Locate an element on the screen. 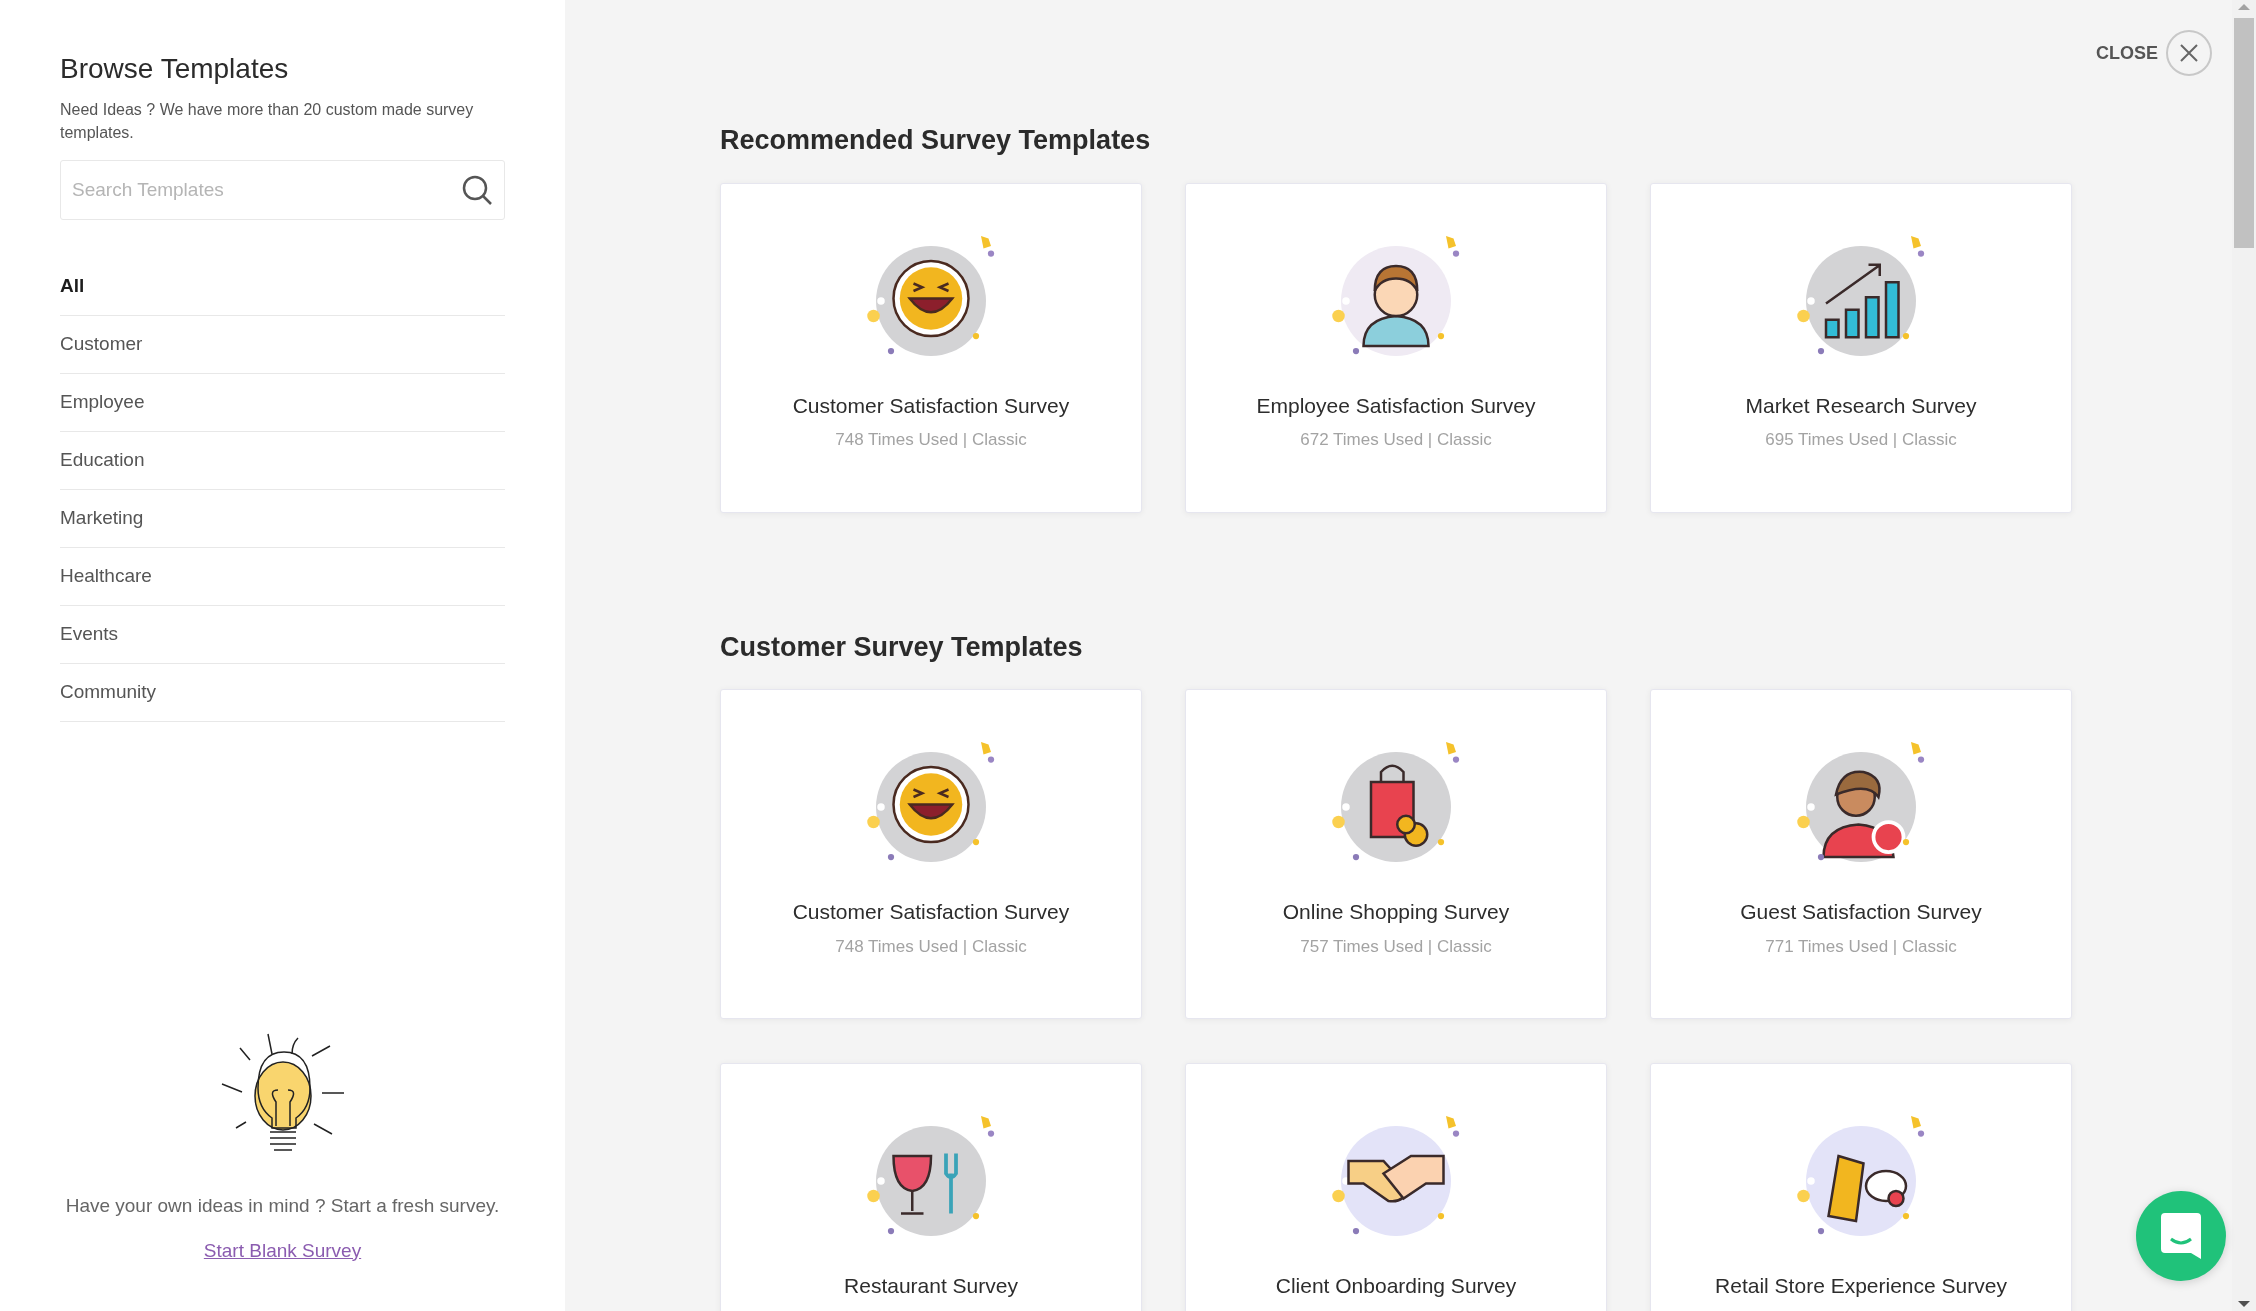 This screenshot has height=1311, width=2256. section-heading: Customer Survey Templates is located at coordinates (902, 647).